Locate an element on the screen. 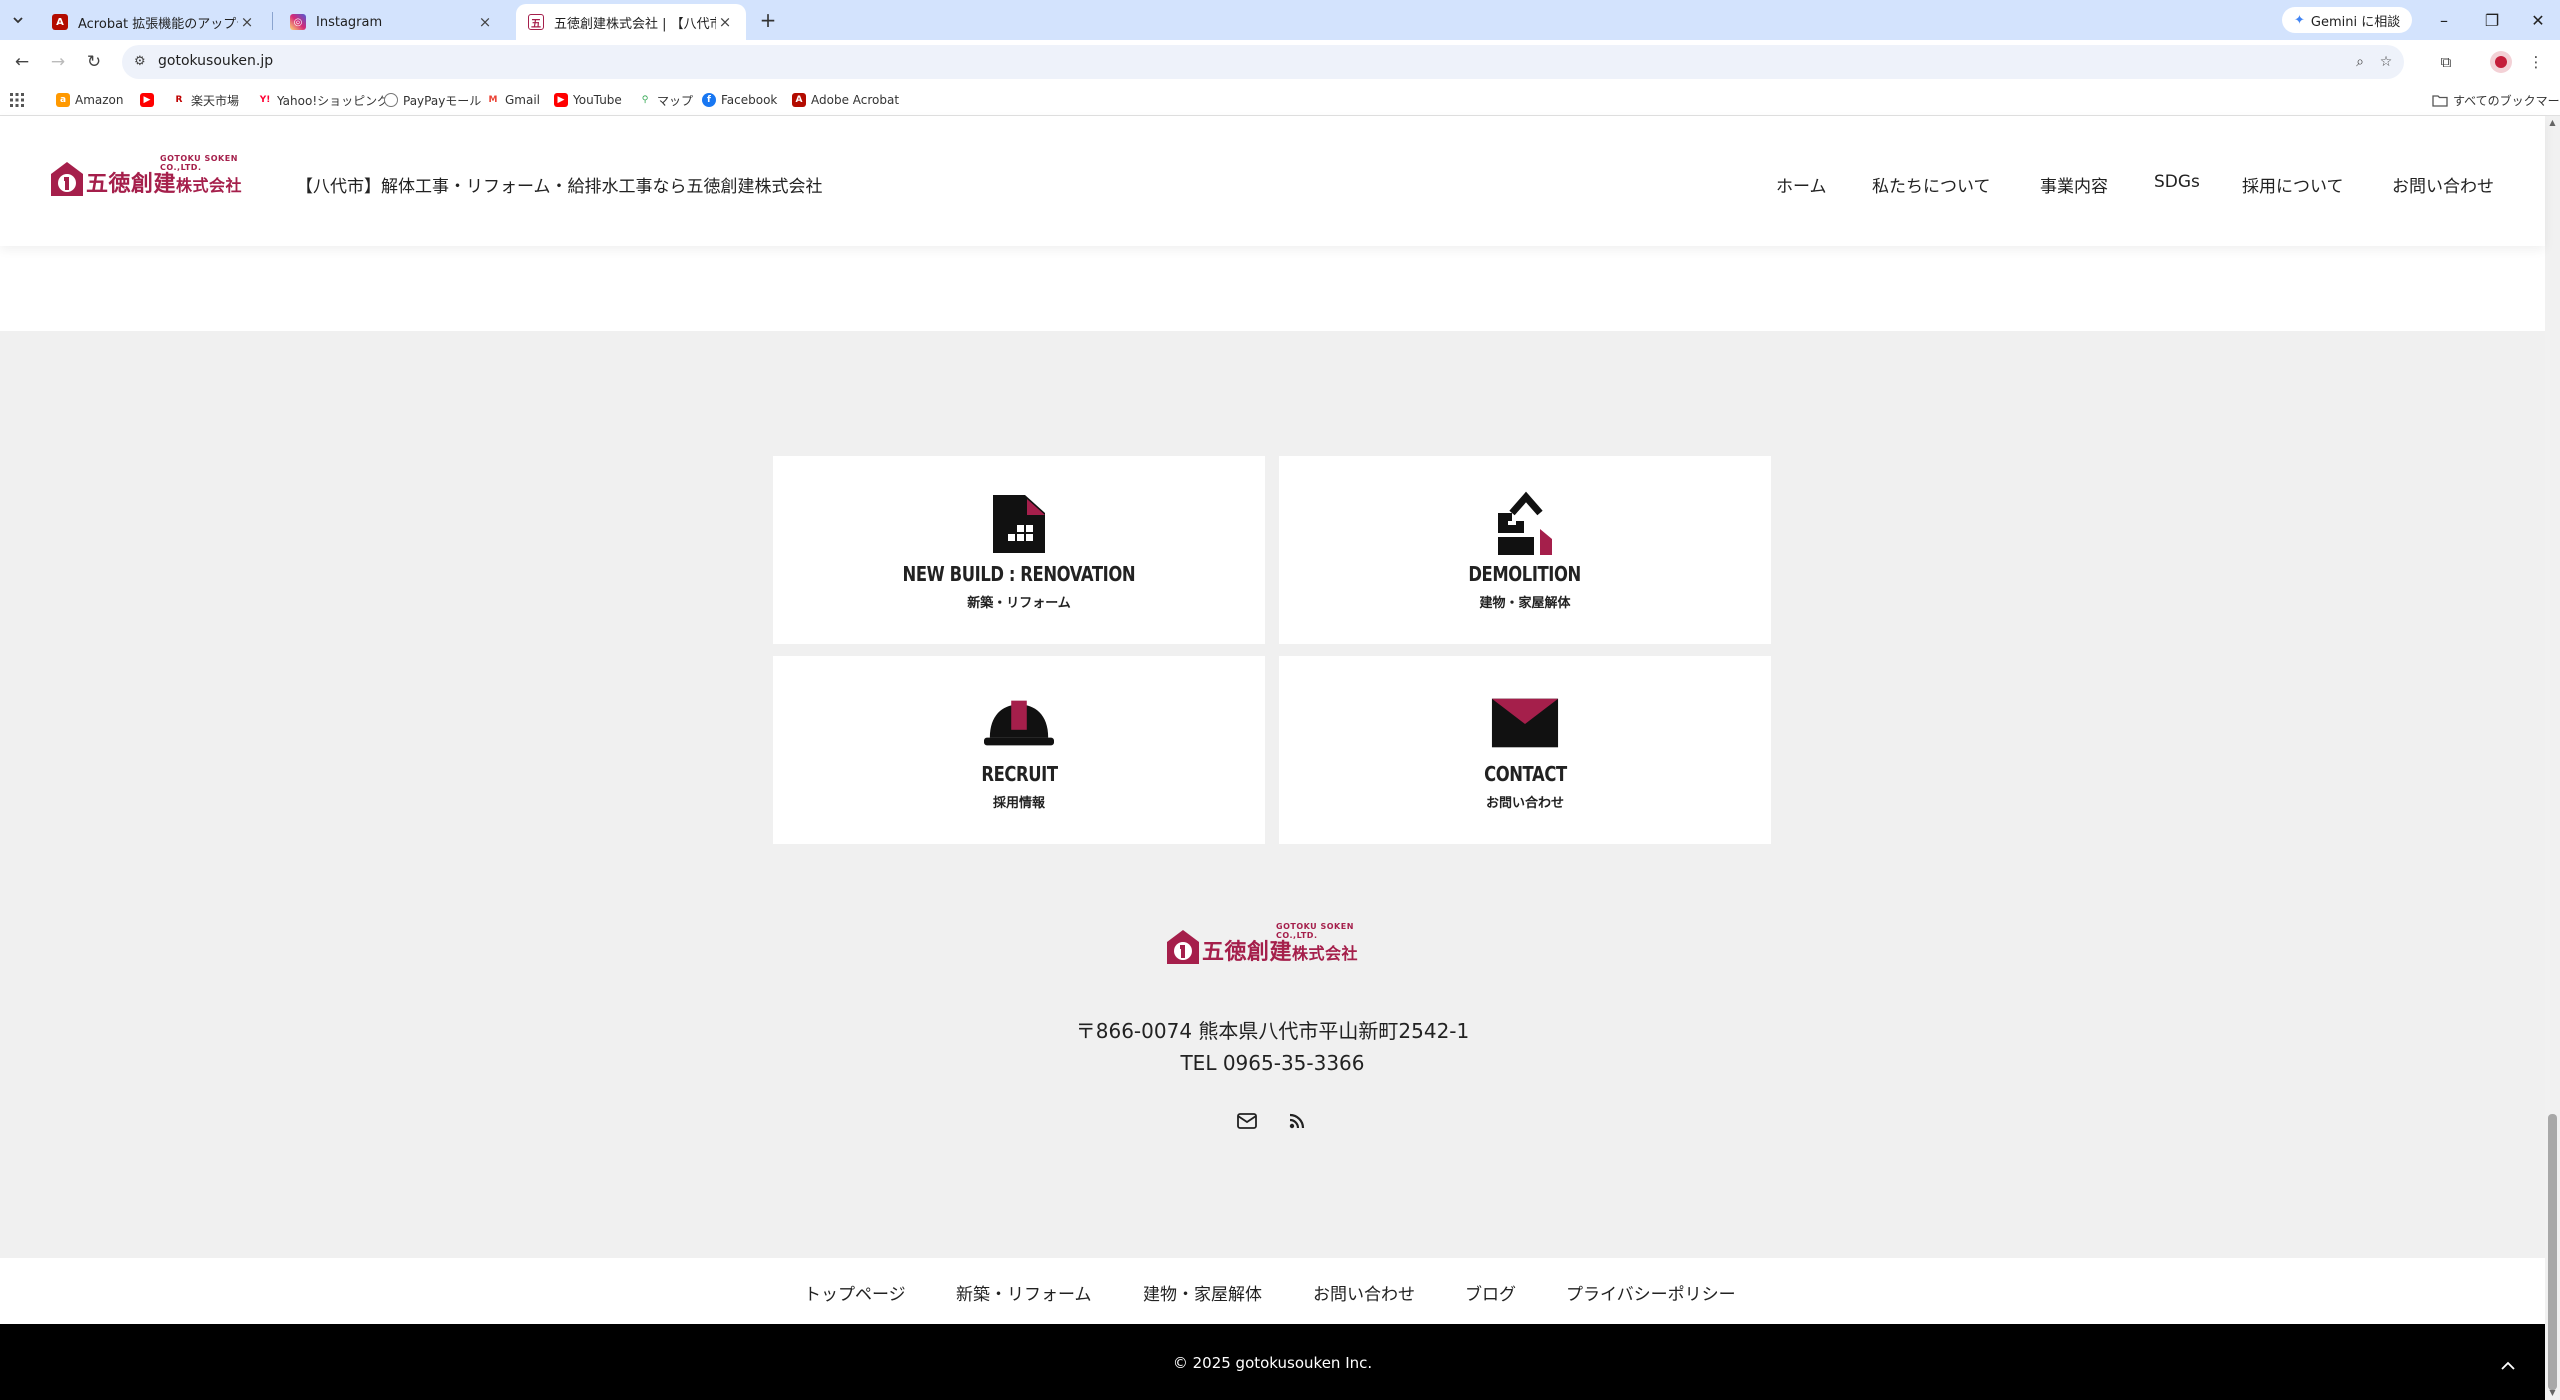 The height and width of the screenshot is (1400, 2560). reload-button: ↻ is located at coordinates (94, 62).